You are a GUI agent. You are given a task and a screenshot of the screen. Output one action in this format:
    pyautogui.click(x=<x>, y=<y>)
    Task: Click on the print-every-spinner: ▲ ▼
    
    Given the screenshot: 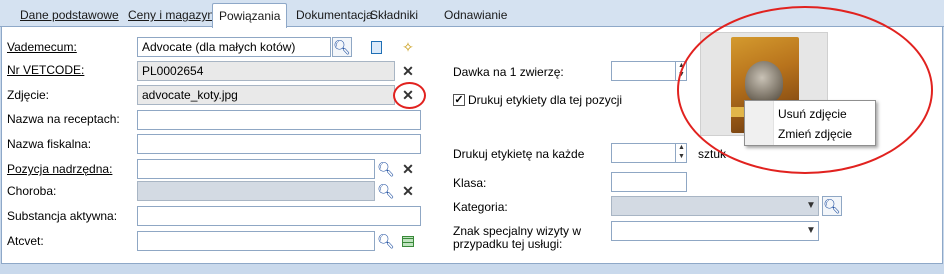 What is the action you would take?
    pyautogui.click(x=681, y=153)
    